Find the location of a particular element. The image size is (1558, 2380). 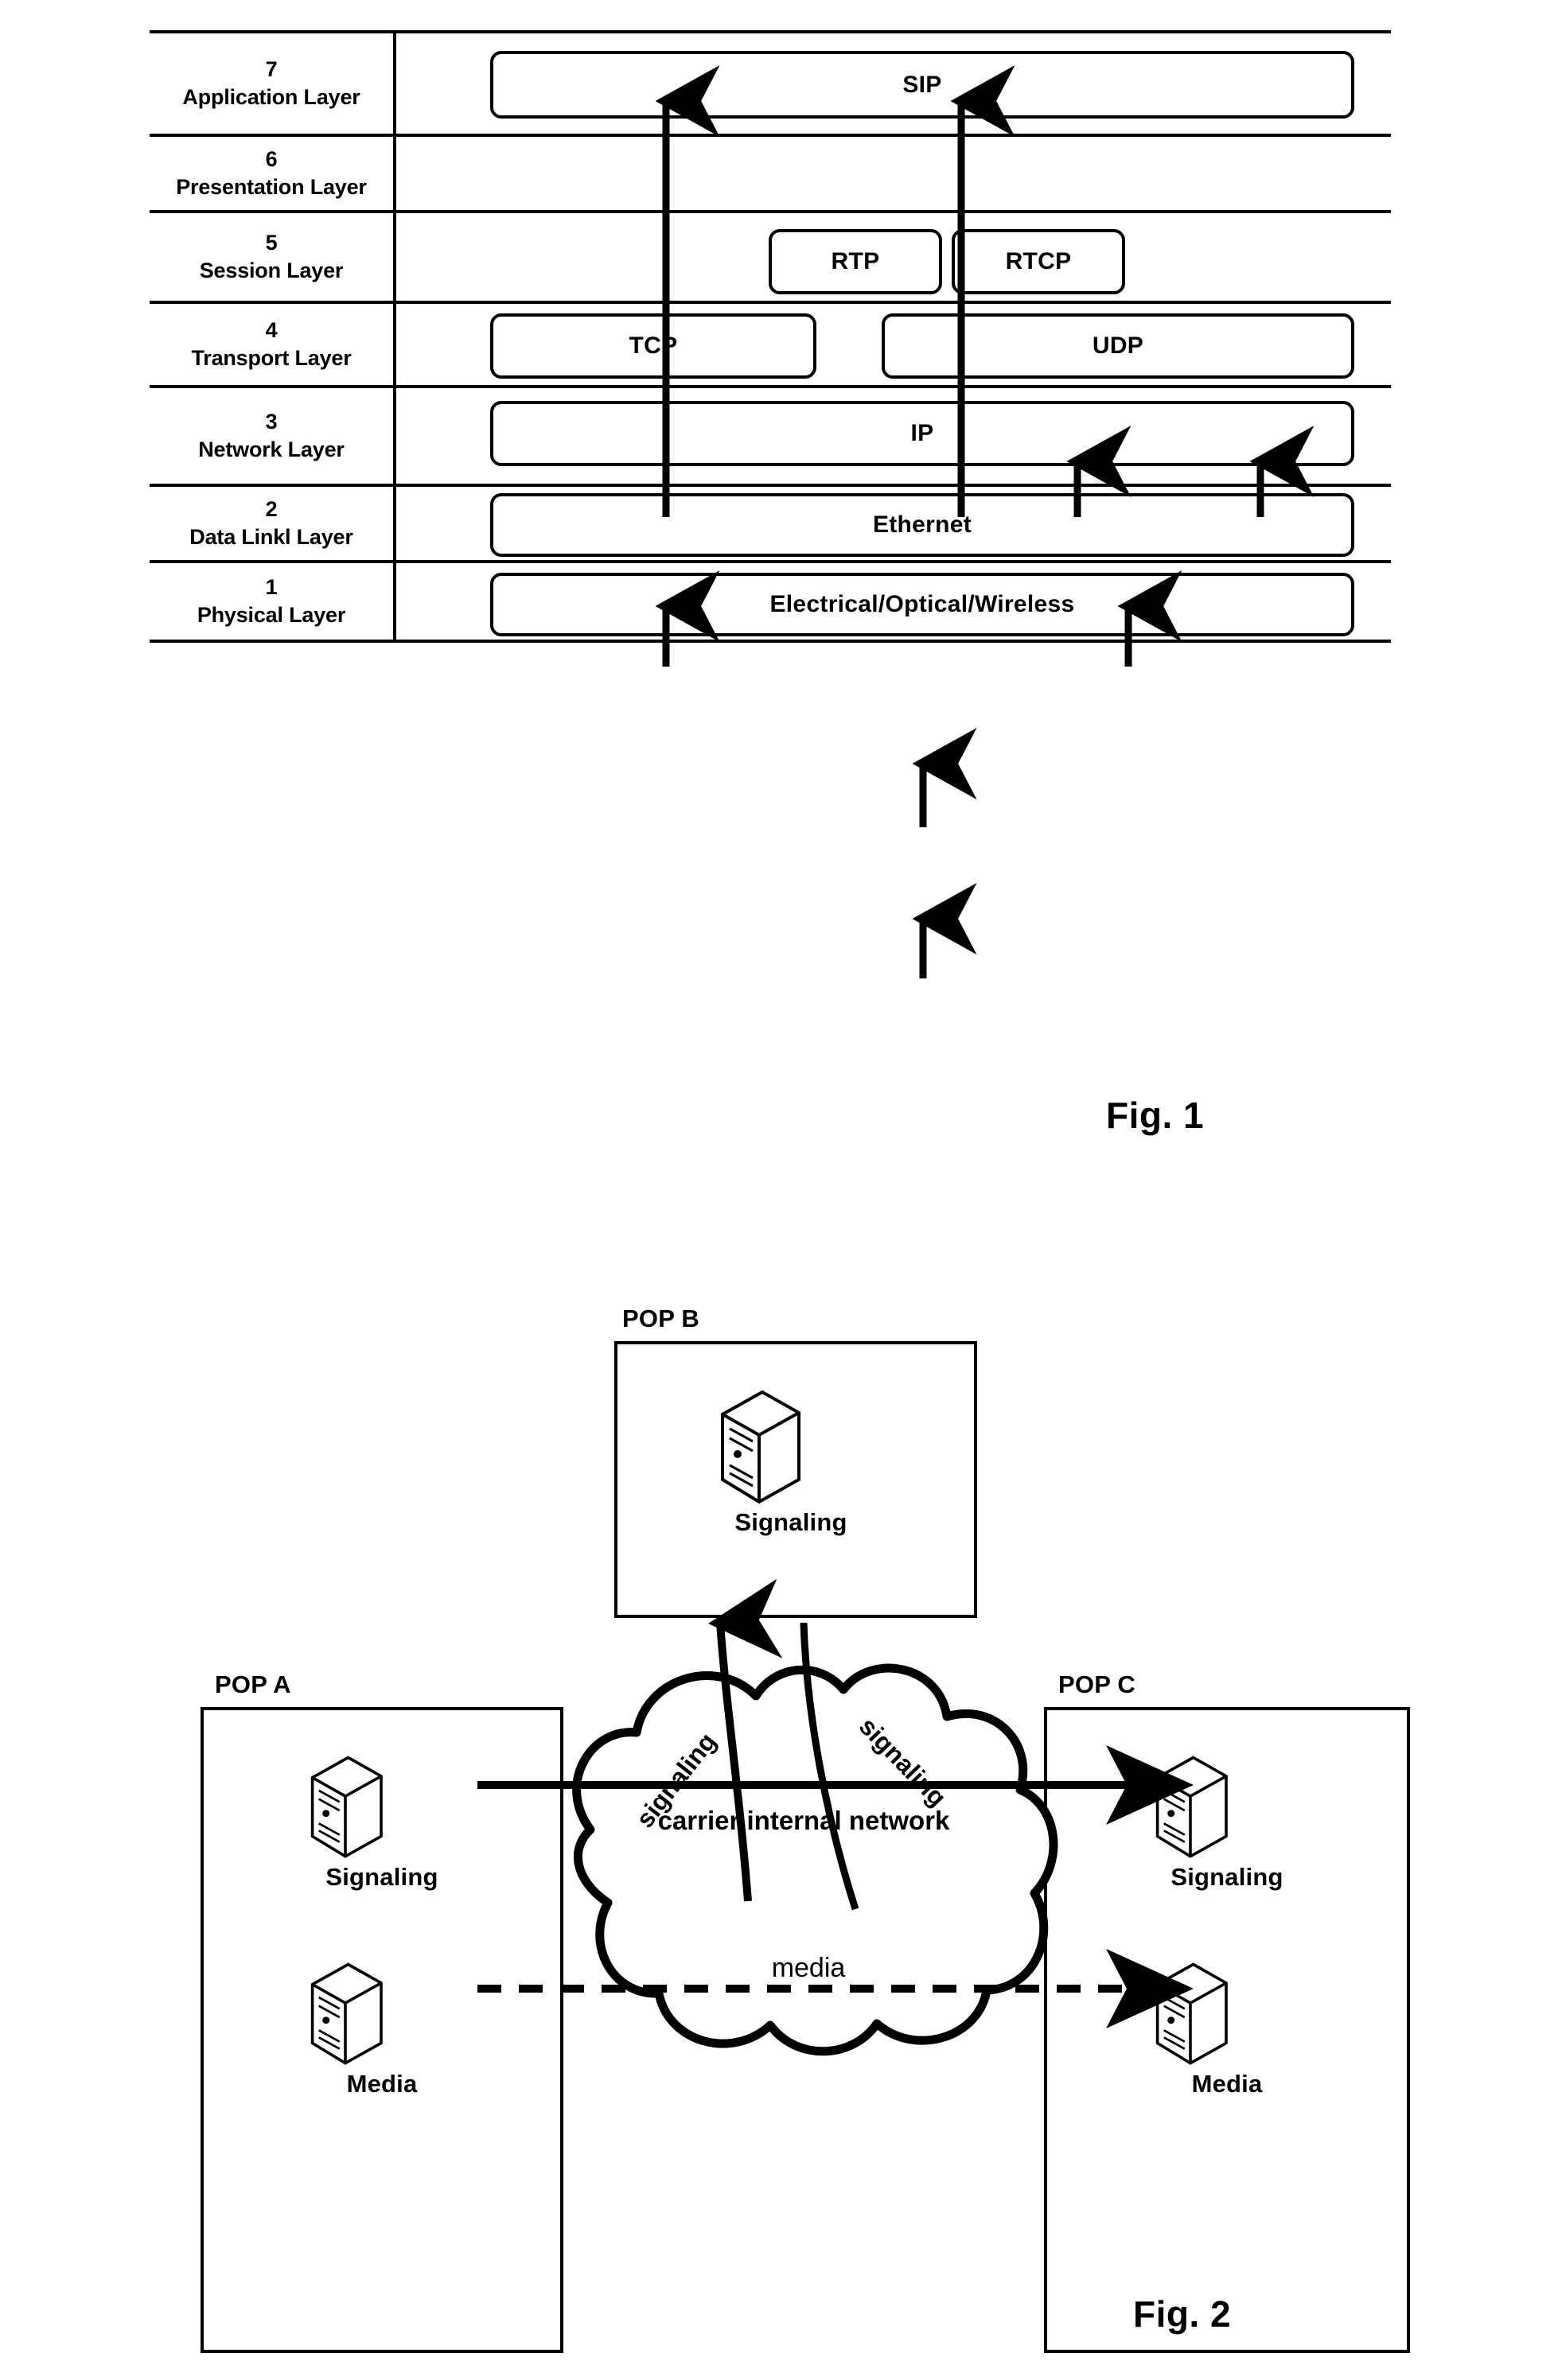

osi-row-layer-2: 2 Data Linkl Layer Ethernet is located at coordinates (770, 522).